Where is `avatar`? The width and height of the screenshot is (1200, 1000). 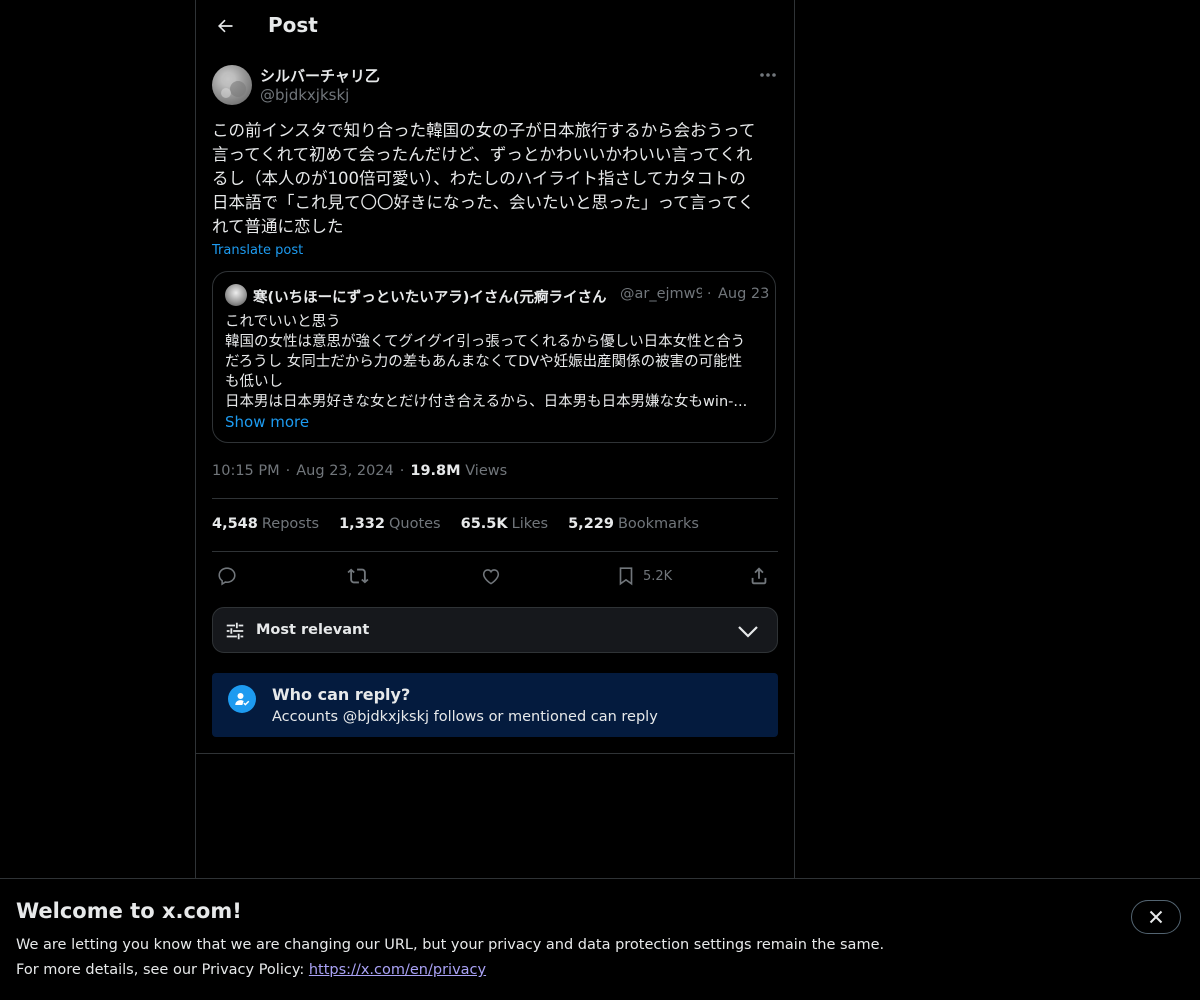
avatar is located at coordinates (232, 85).